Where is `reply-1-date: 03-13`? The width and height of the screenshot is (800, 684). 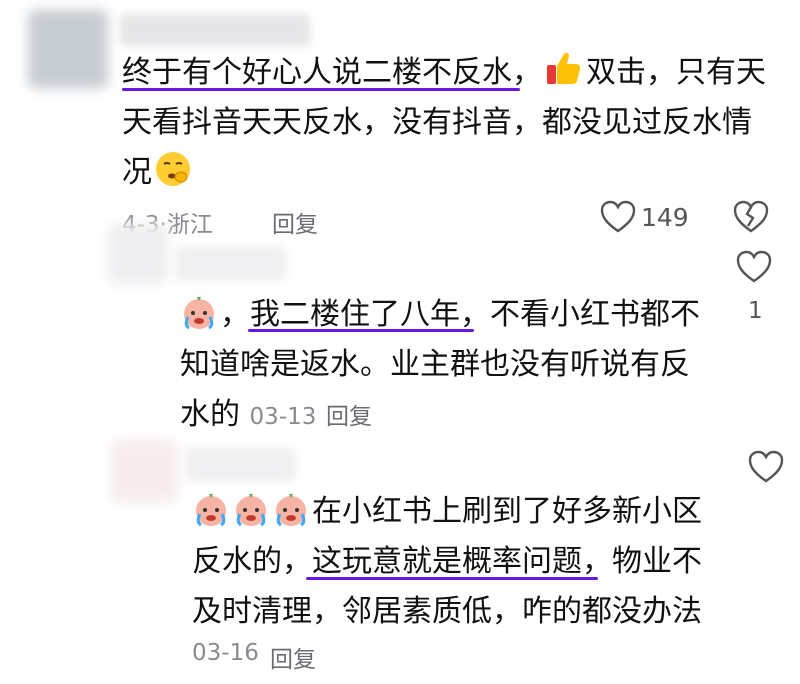
reply-1-date: 03-13 is located at coordinates (283, 417).